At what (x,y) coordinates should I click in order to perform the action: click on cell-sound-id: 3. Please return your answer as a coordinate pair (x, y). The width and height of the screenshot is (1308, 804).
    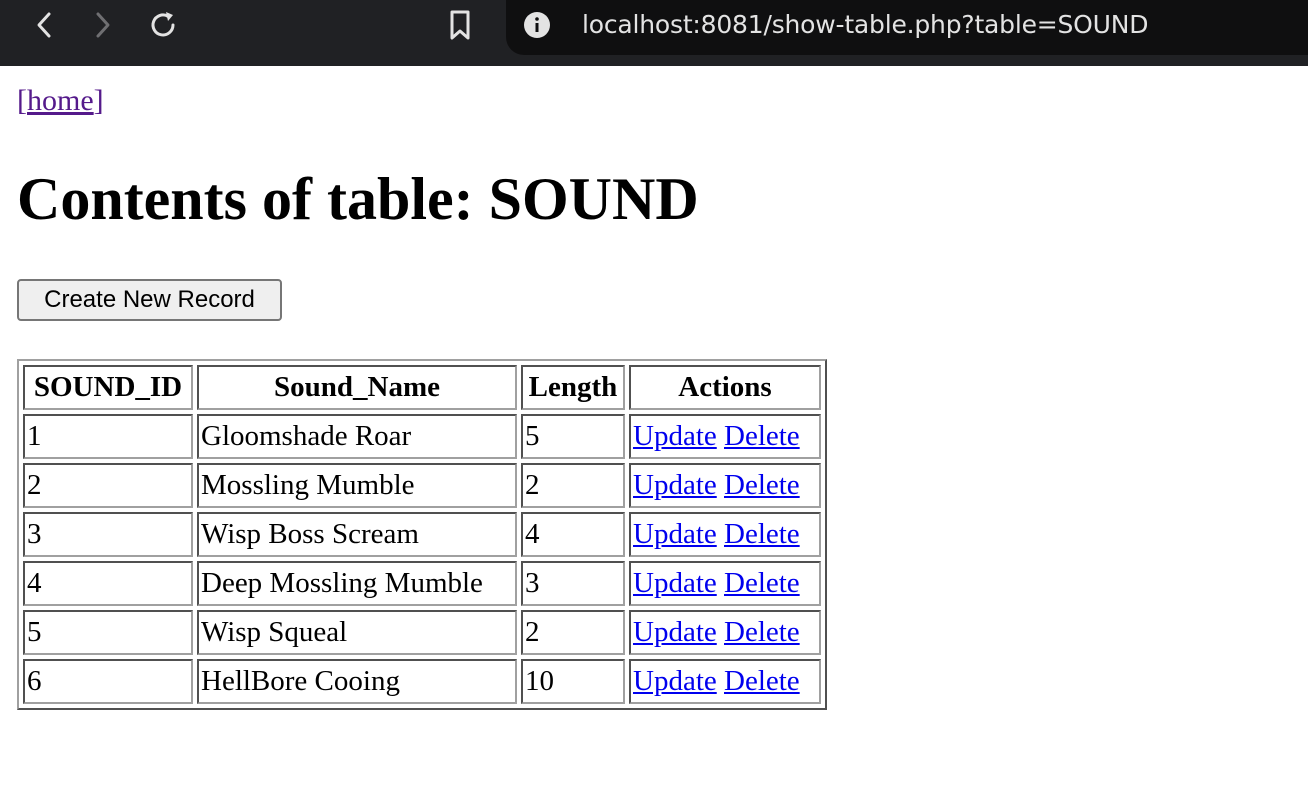
    Looking at the image, I should click on (108, 534).